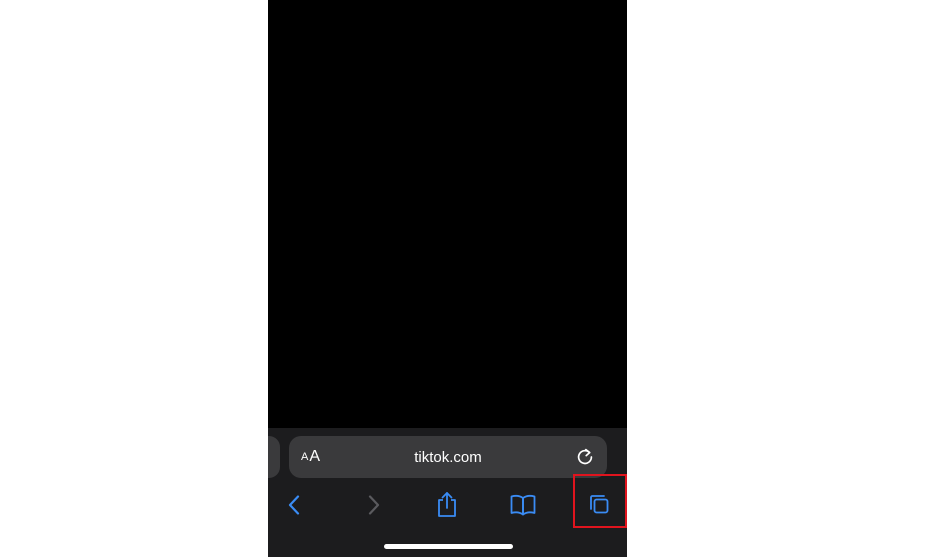  I want to click on share-button, so click(447, 505).